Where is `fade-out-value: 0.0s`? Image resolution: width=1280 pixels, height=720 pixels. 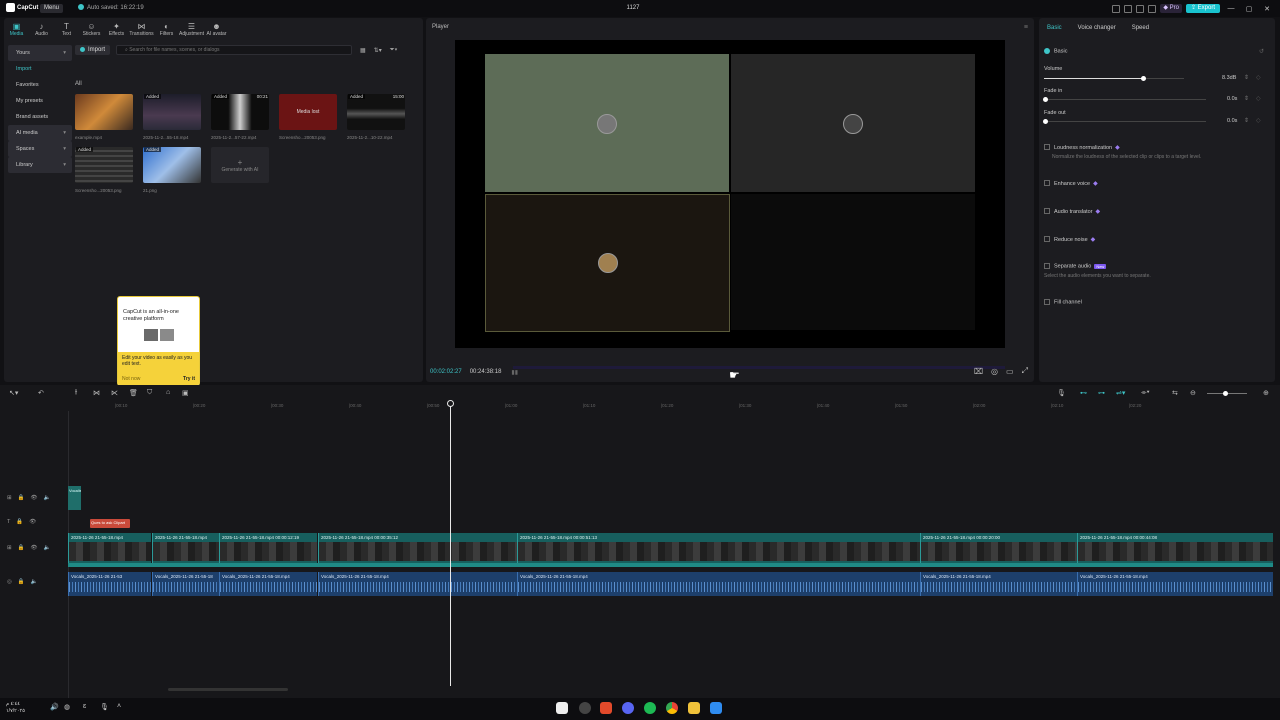 fade-out-value: 0.0s is located at coordinates (1232, 121).